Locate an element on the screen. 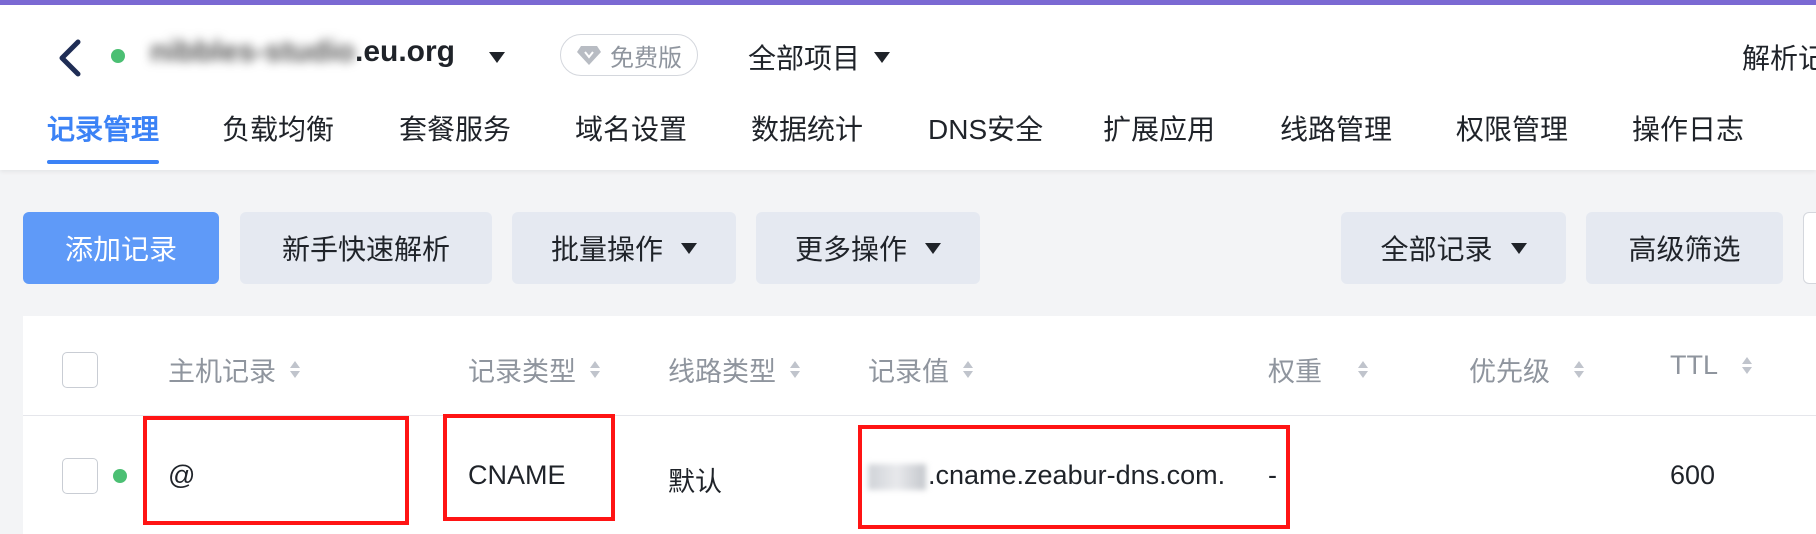 This screenshot has height=534, width=1816. more-ops-label: 更多操作 is located at coordinates (850, 249).